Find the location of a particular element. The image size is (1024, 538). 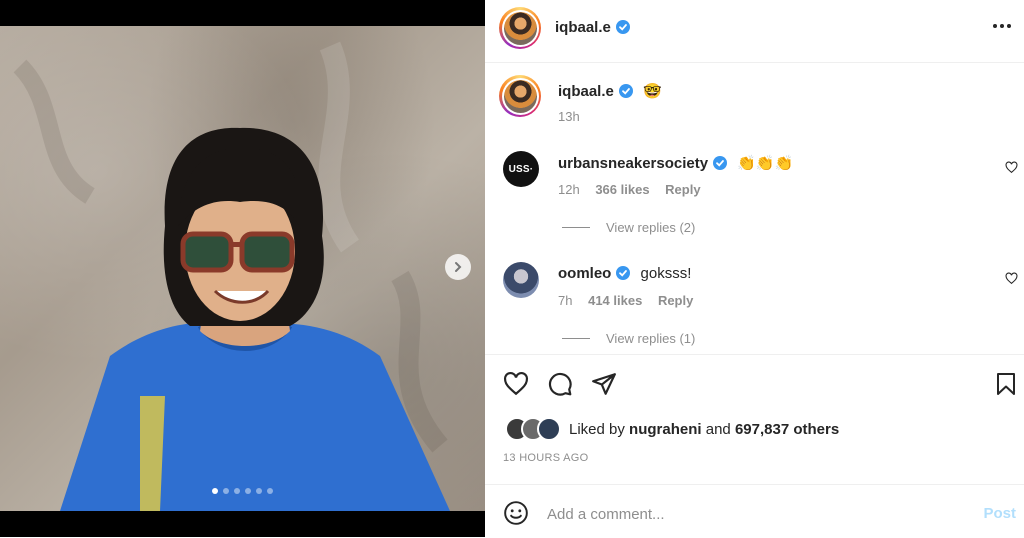

author-username: iqbaal.e is located at coordinates (592, 27).